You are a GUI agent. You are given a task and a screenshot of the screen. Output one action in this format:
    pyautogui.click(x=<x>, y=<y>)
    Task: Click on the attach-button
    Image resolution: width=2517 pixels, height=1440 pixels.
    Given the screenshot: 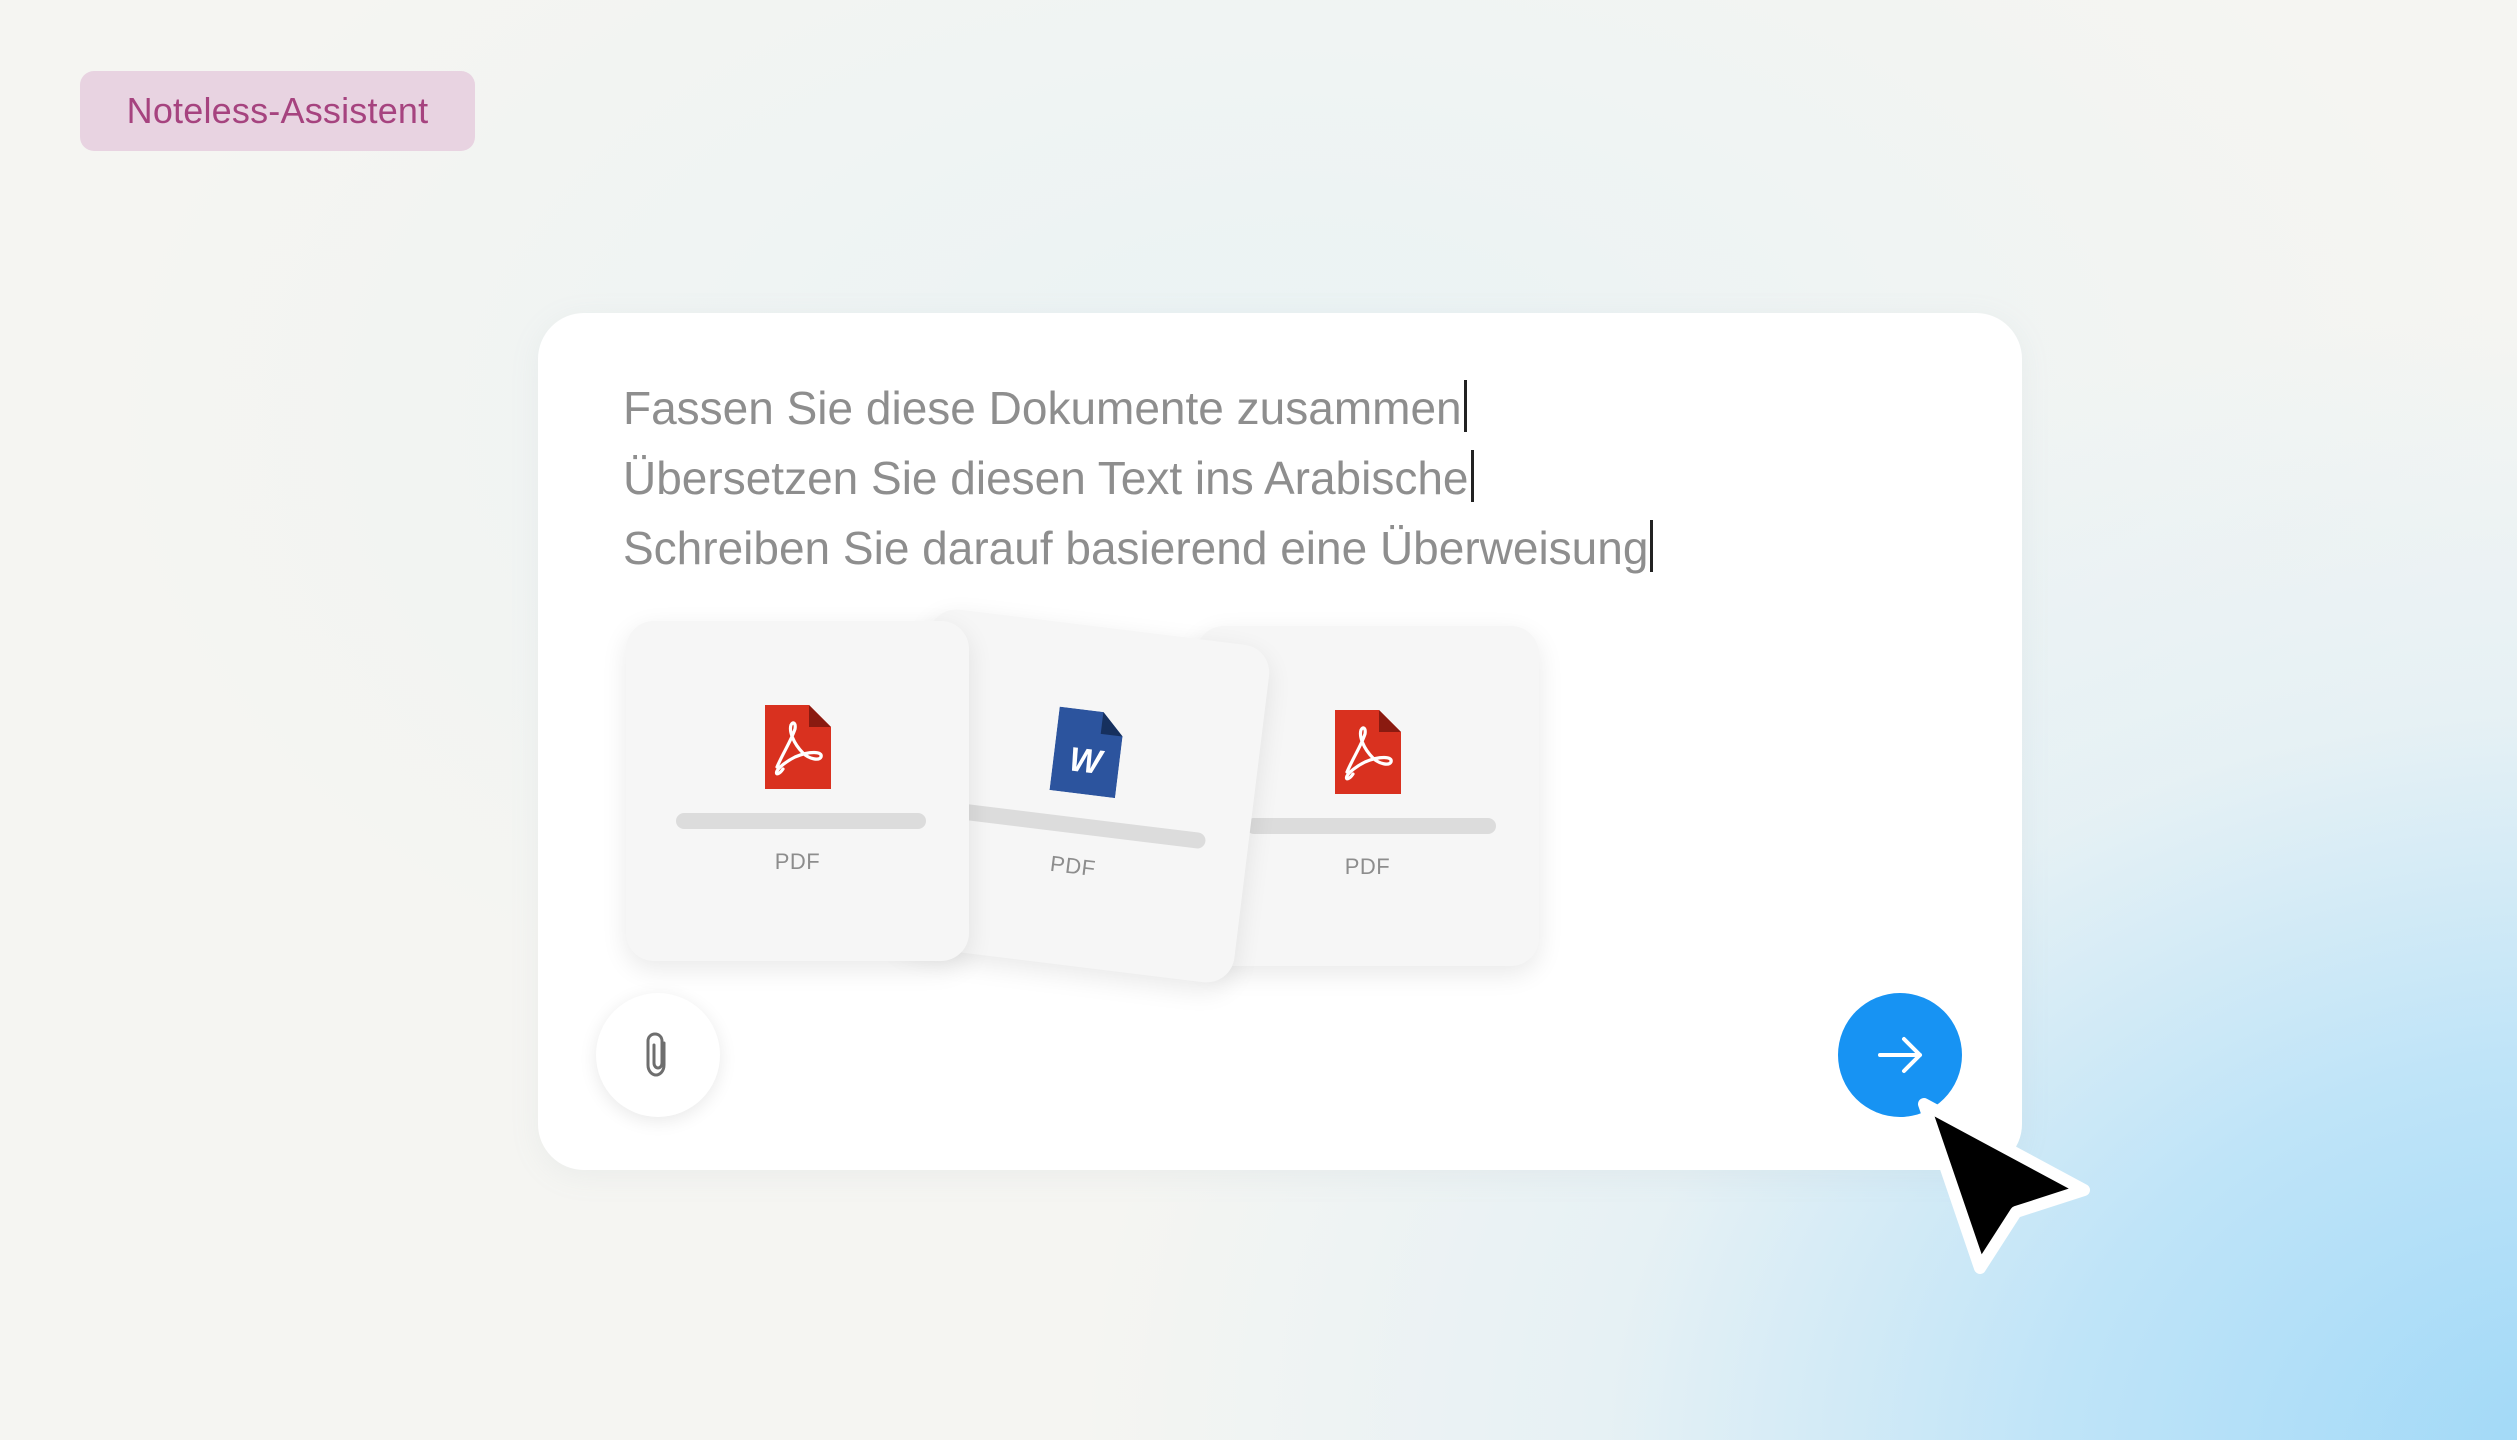 What is the action you would take?
    pyautogui.click(x=658, y=1055)
    